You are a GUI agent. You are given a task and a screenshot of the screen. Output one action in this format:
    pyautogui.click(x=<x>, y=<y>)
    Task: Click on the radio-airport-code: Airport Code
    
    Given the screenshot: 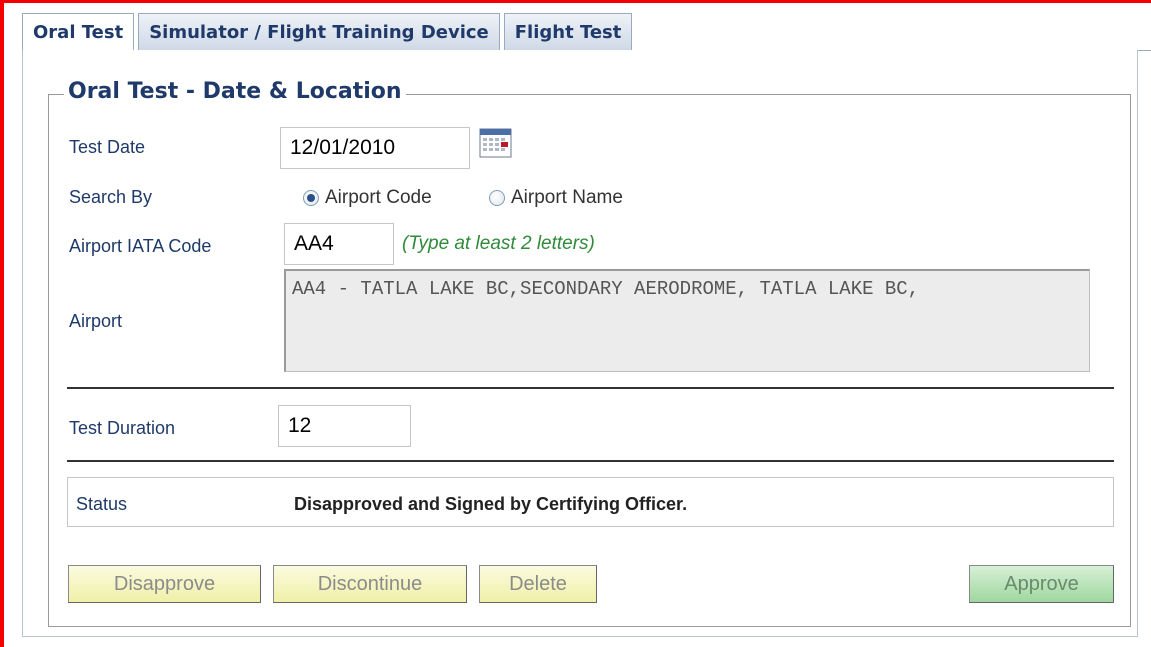 What is the action you would take?
    pyautogui.click(x=367, y=198)
    